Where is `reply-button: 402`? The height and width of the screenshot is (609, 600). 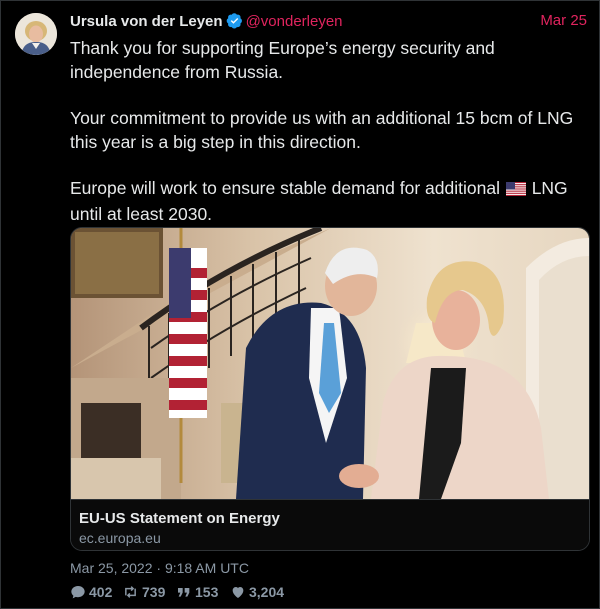 reply-button: 402 is located at coordinates (91, 593).